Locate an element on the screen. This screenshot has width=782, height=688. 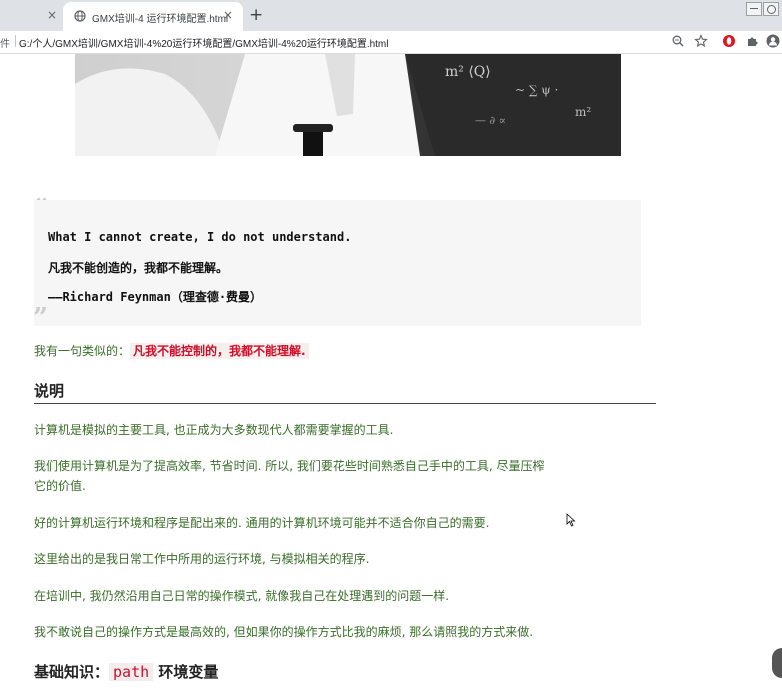
paragraph-1: 计算机是模拟的主要工具, 也正成为大多数现代人都需要掌握的工具. is located at coordinates (214, 430).